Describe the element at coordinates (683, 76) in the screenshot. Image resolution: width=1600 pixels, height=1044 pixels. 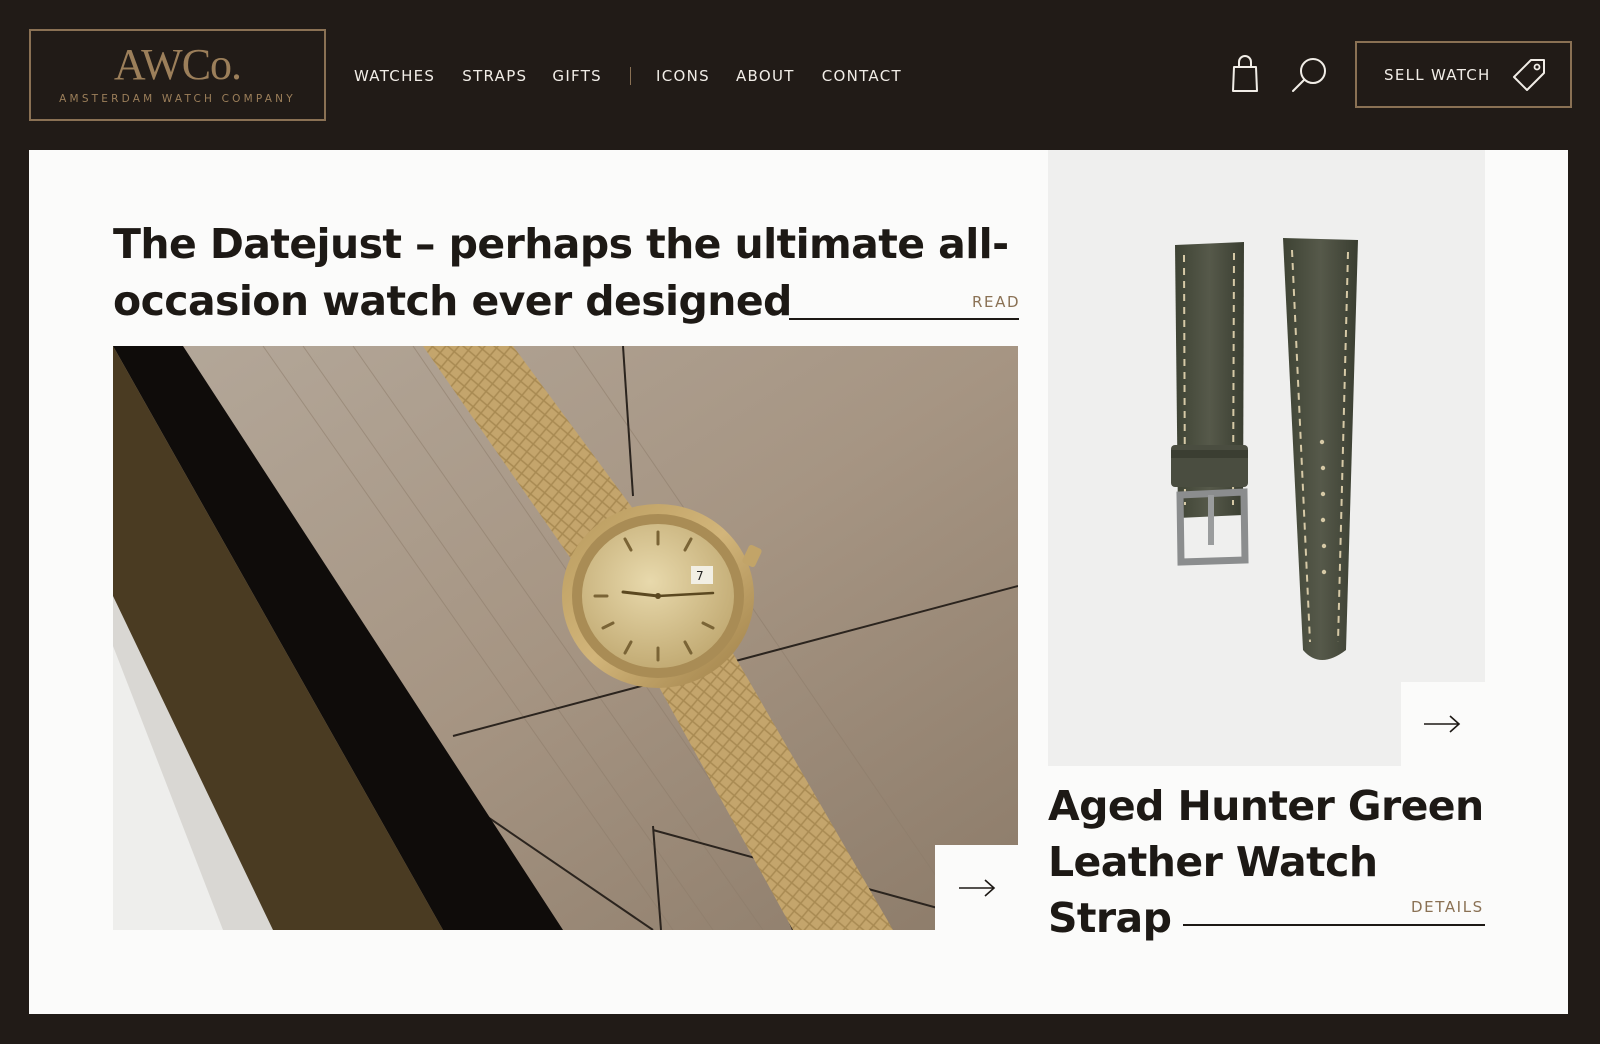
I see `nav-item-icons: ICONS` at that location.